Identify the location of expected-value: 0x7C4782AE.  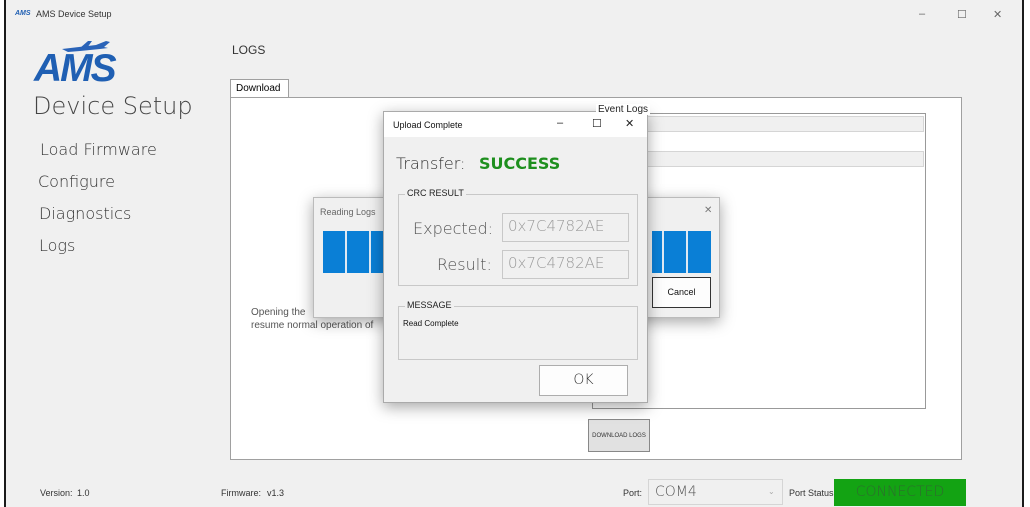
(565, 227).